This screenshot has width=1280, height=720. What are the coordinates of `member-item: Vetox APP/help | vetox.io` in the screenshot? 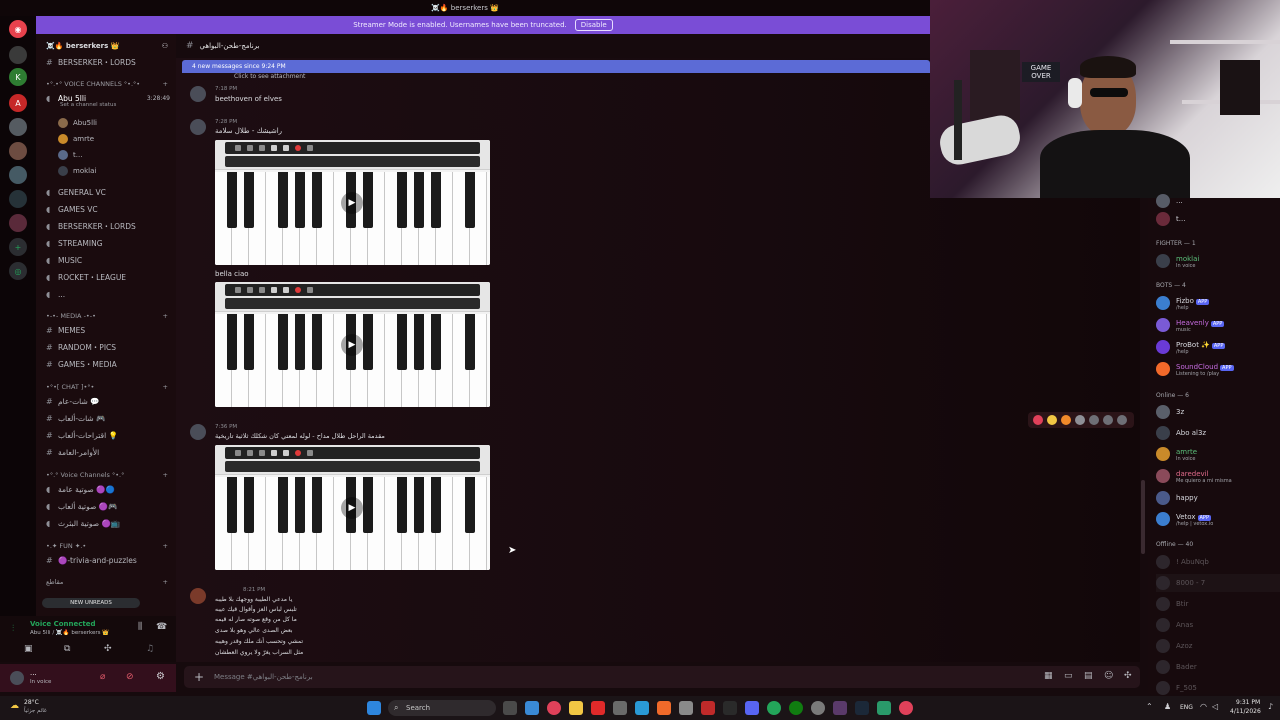 It's located at (1218, 519).